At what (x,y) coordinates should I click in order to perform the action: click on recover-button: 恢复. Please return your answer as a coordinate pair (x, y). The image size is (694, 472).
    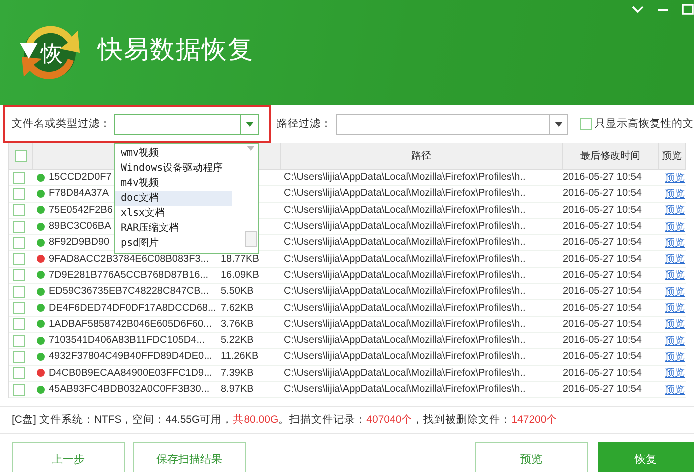
    Looking at the image, I should click on (646, 457).